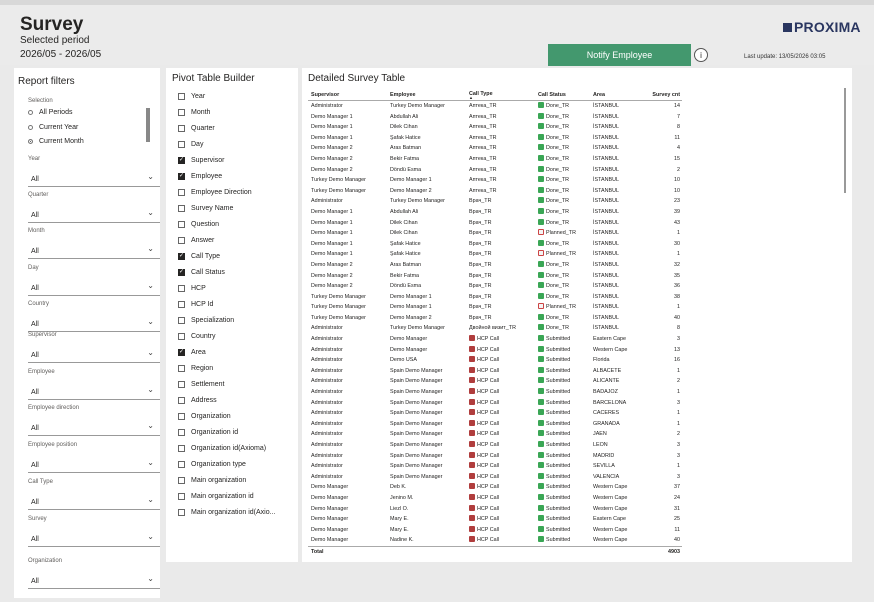  Describe the element at coordinates (619, 55) in the screenshot. I see `notify-employee-button: Notify Employee` at that location.